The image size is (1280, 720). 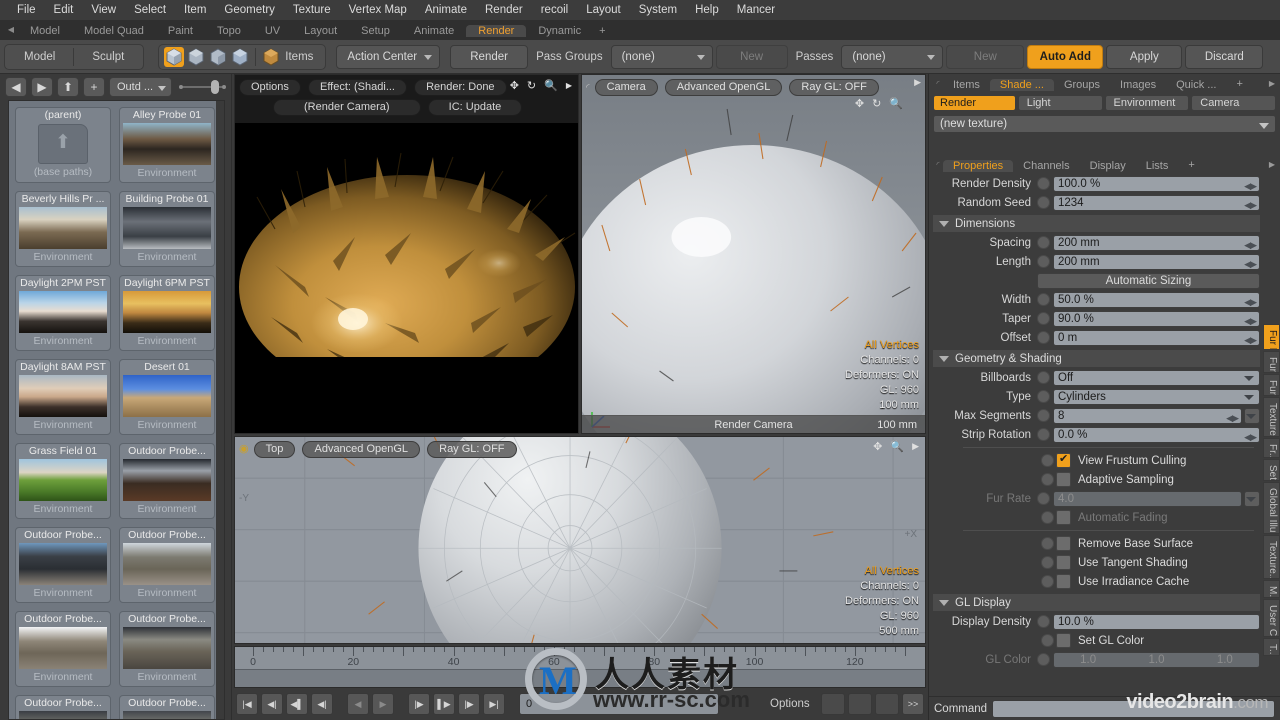 I want to click on automatic-fading-checkbox, so click(x=1063, y=517).